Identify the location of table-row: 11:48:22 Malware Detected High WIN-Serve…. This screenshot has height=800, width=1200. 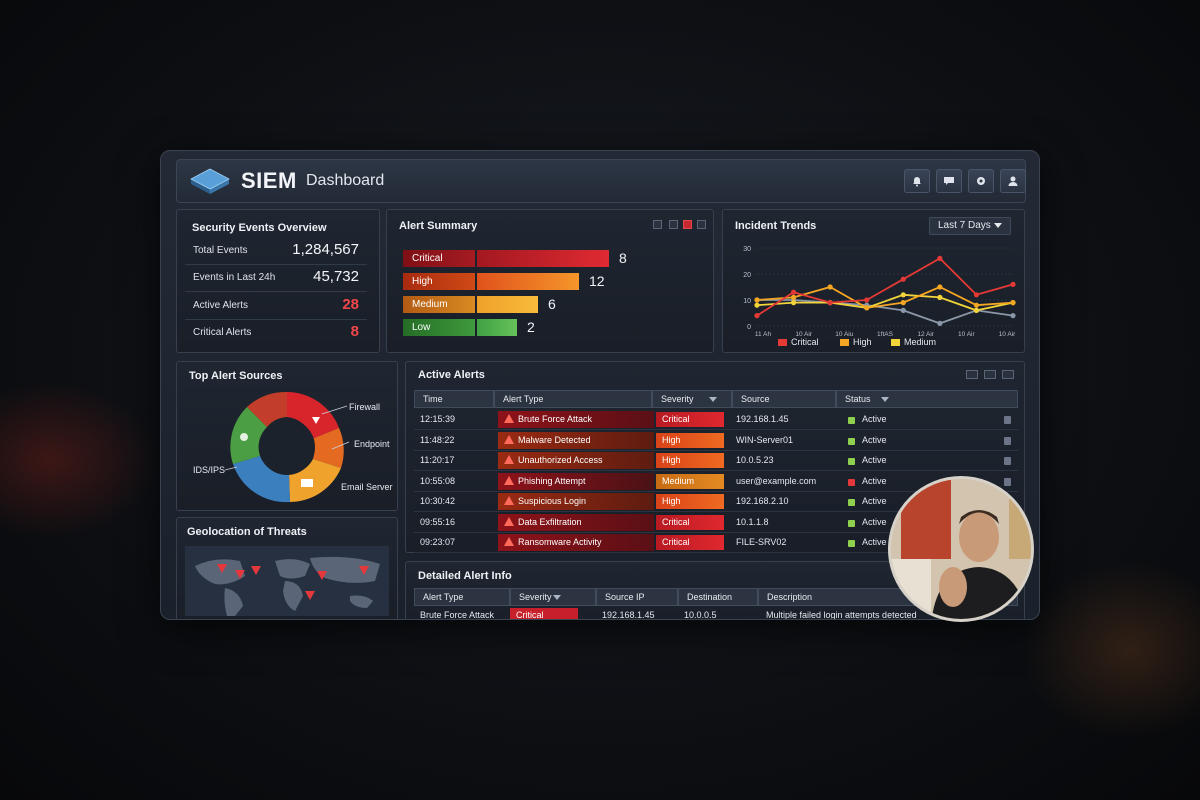
(716, 441).